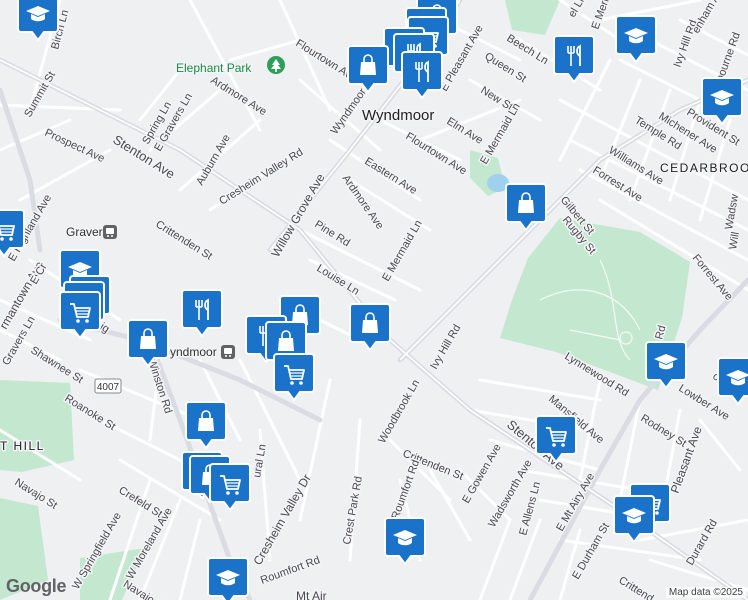  I want to click on school-marker-southwest, so click(228, 578).